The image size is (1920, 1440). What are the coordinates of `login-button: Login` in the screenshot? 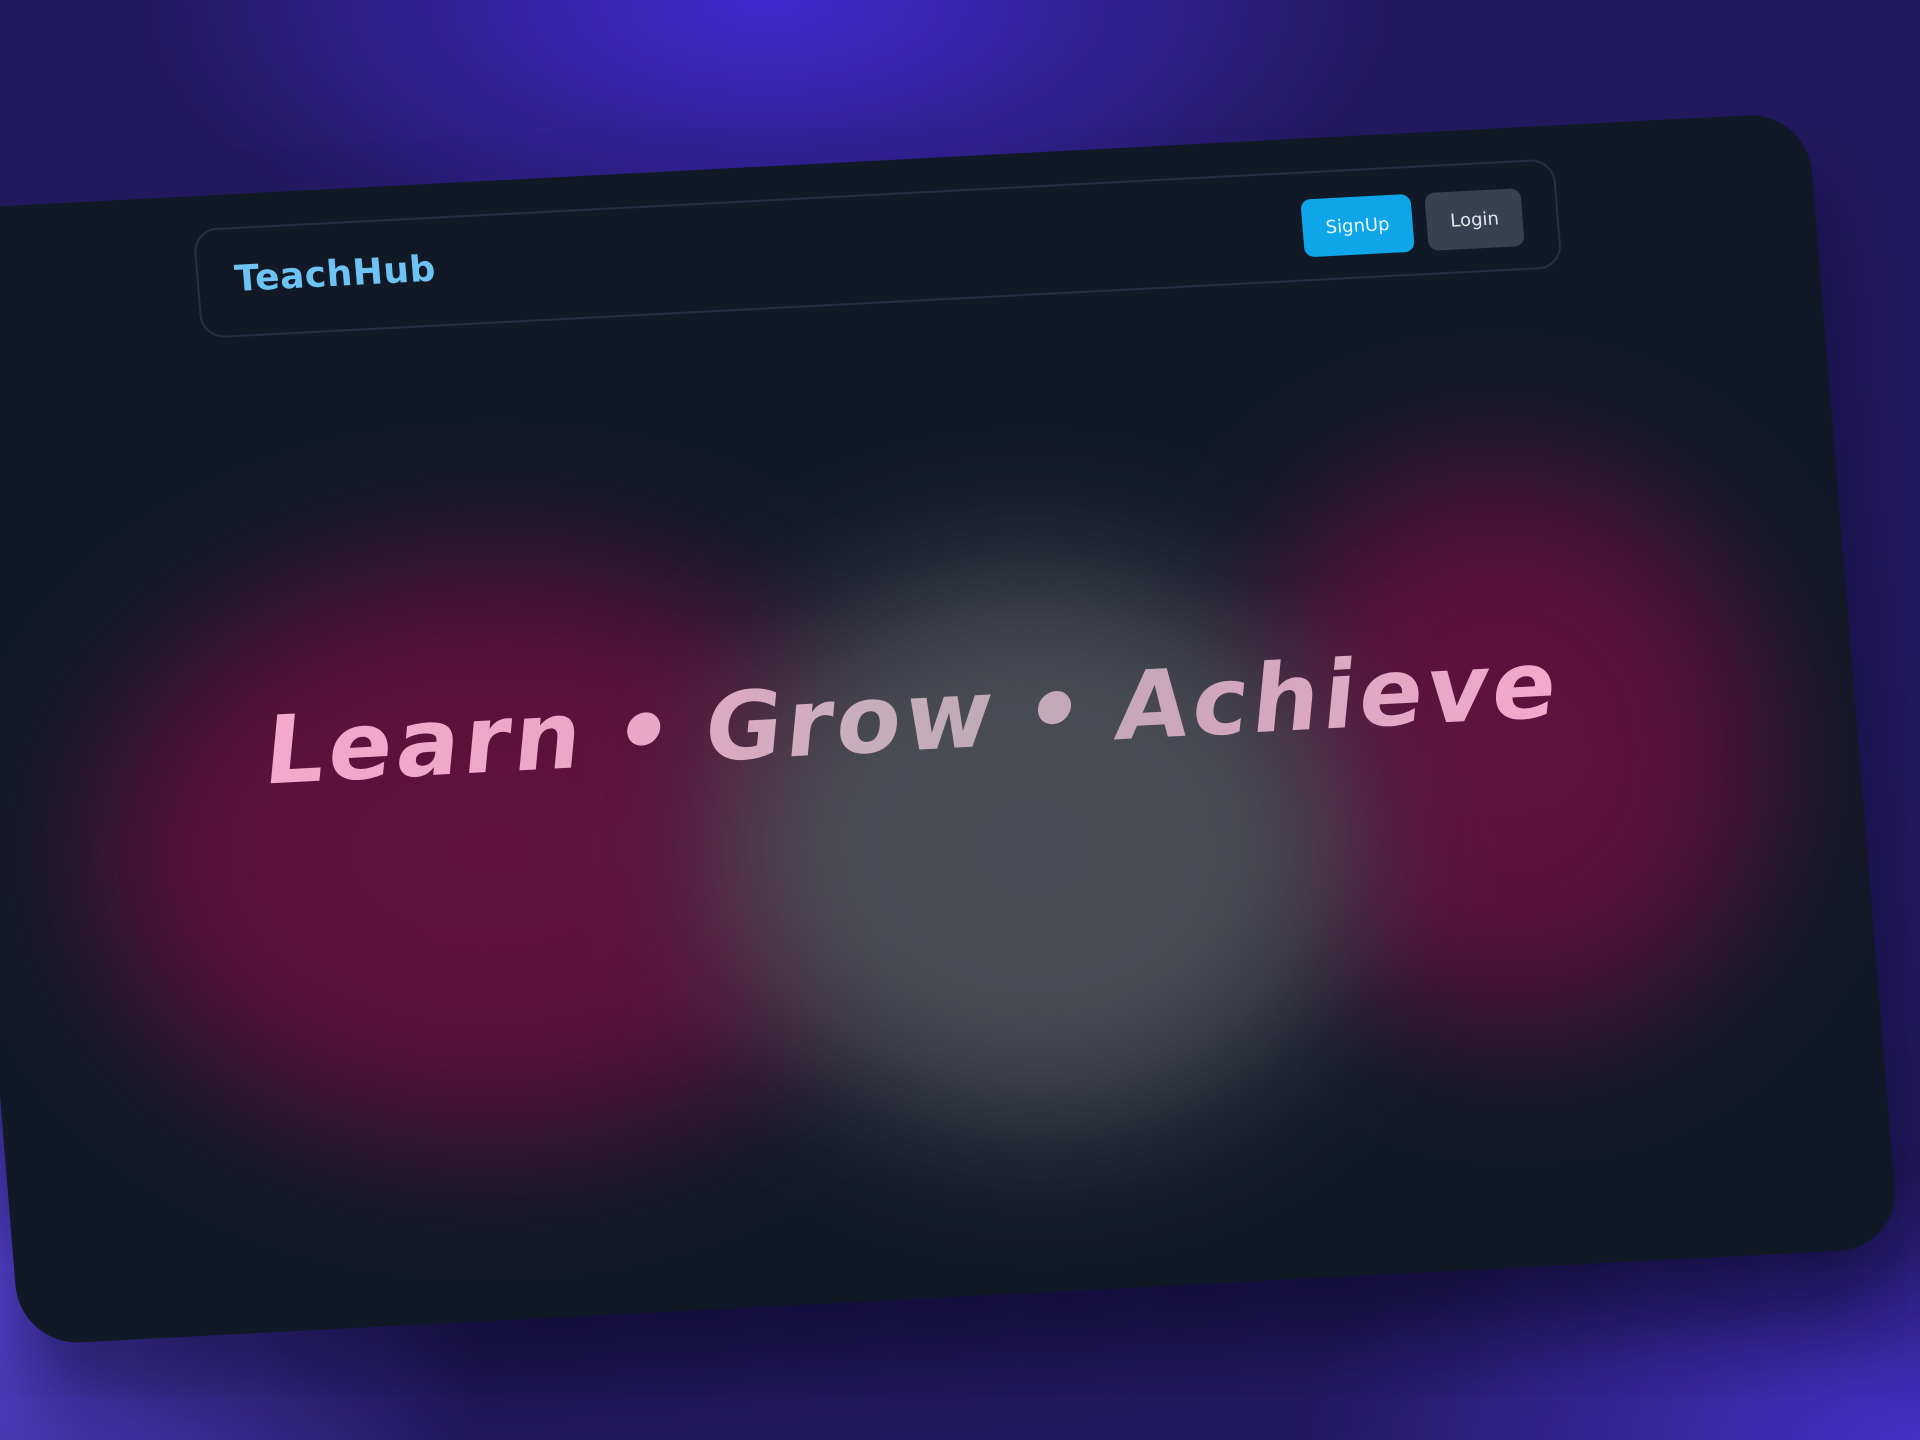 It's located at (1474, 219).